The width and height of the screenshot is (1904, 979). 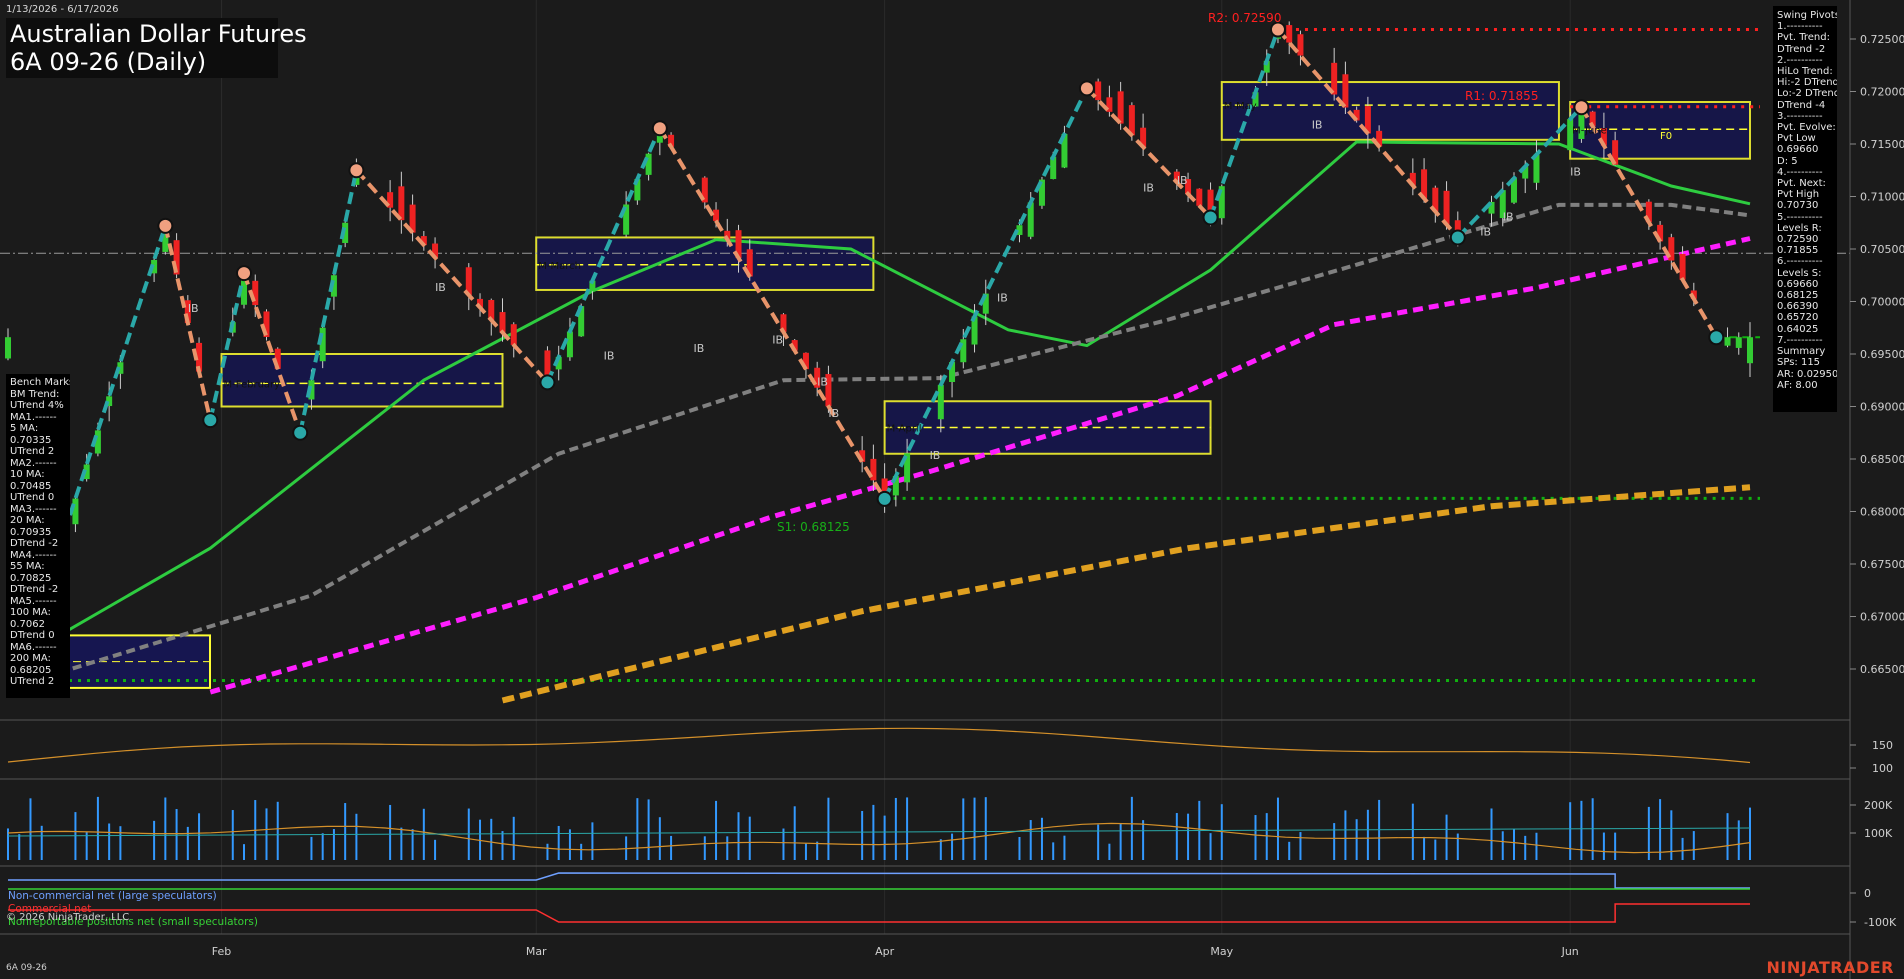 What do you see at coordinates (32, 681) in the screenshot?
I see `bench-mark-line: UTrend 2` at bounding box center [32, 681].